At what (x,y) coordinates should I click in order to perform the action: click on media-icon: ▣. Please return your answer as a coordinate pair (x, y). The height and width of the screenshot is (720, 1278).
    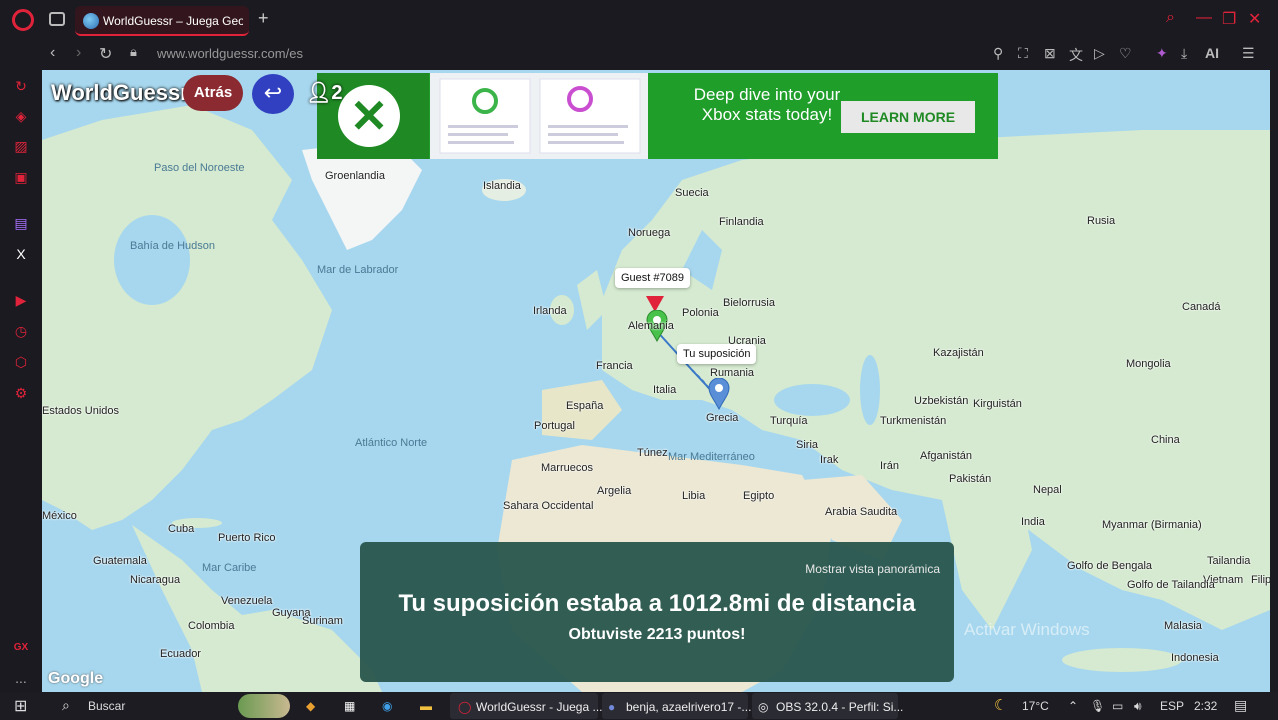
    Looking at the image, I should click on (21, 177).